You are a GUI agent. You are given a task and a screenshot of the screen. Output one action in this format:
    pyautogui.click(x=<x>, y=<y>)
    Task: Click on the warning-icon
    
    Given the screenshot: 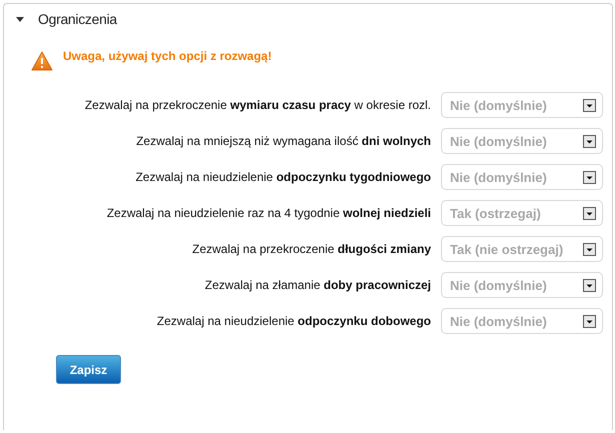 What is the action you would take?
    pyautogui.click(x=42, y=61)
    